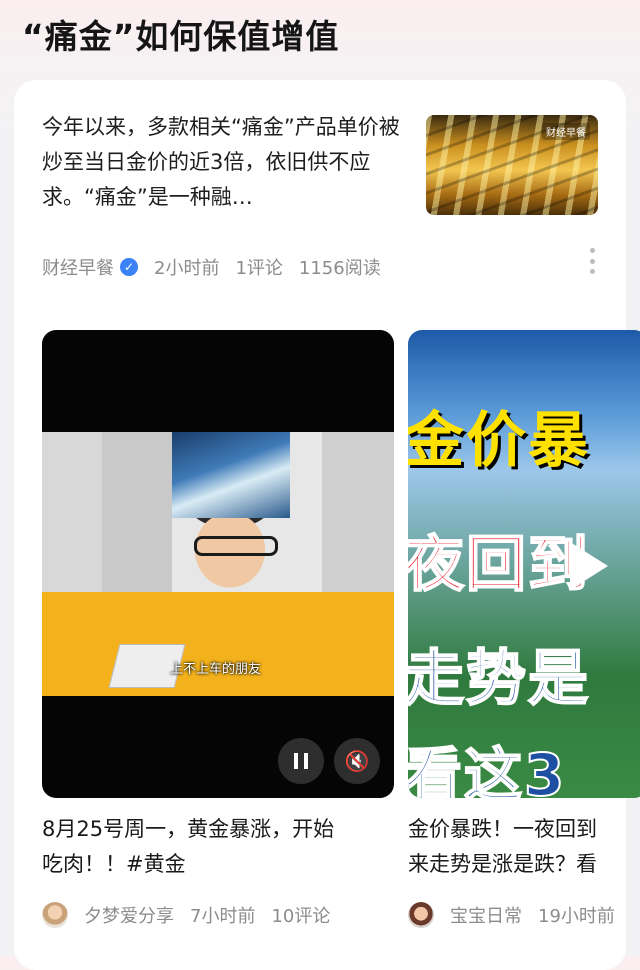 This screenshot has width=640, height=970. What do you see at coordinates (593, 261) in the screenshot?
I see `more-options-icon` at bounding box center [593, 261].